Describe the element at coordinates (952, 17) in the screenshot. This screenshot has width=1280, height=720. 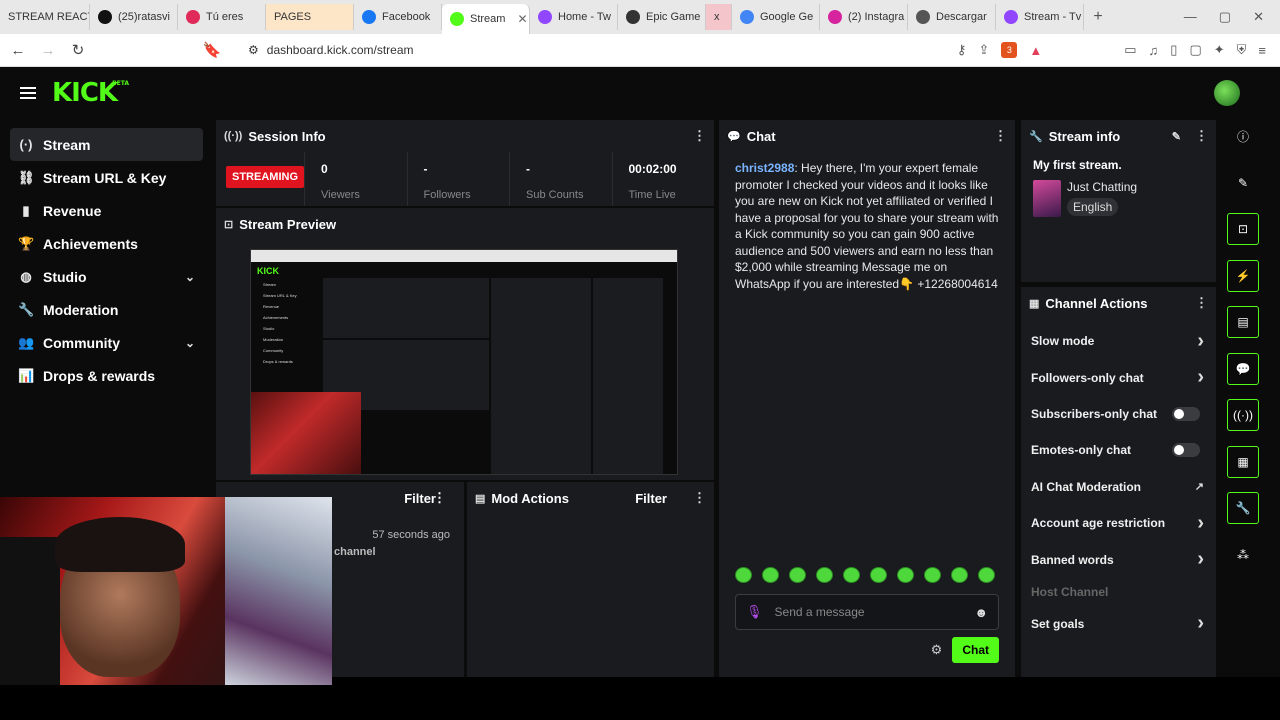
I see `browser-tab: Descargar` at that location.